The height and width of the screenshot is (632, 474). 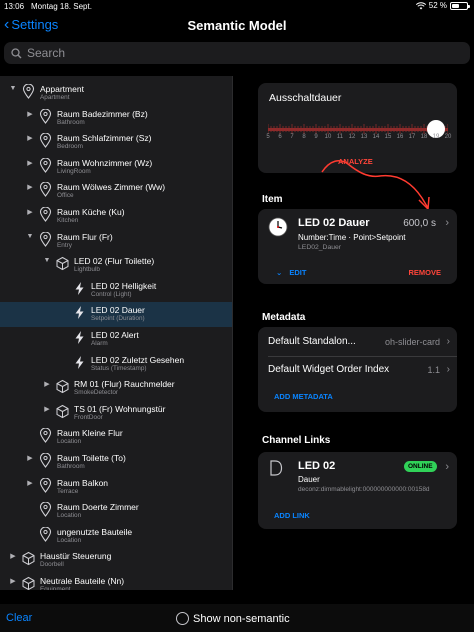 I want to click on tree-item-label: LED 02 Helligkeit, so click(x=124, y=285).